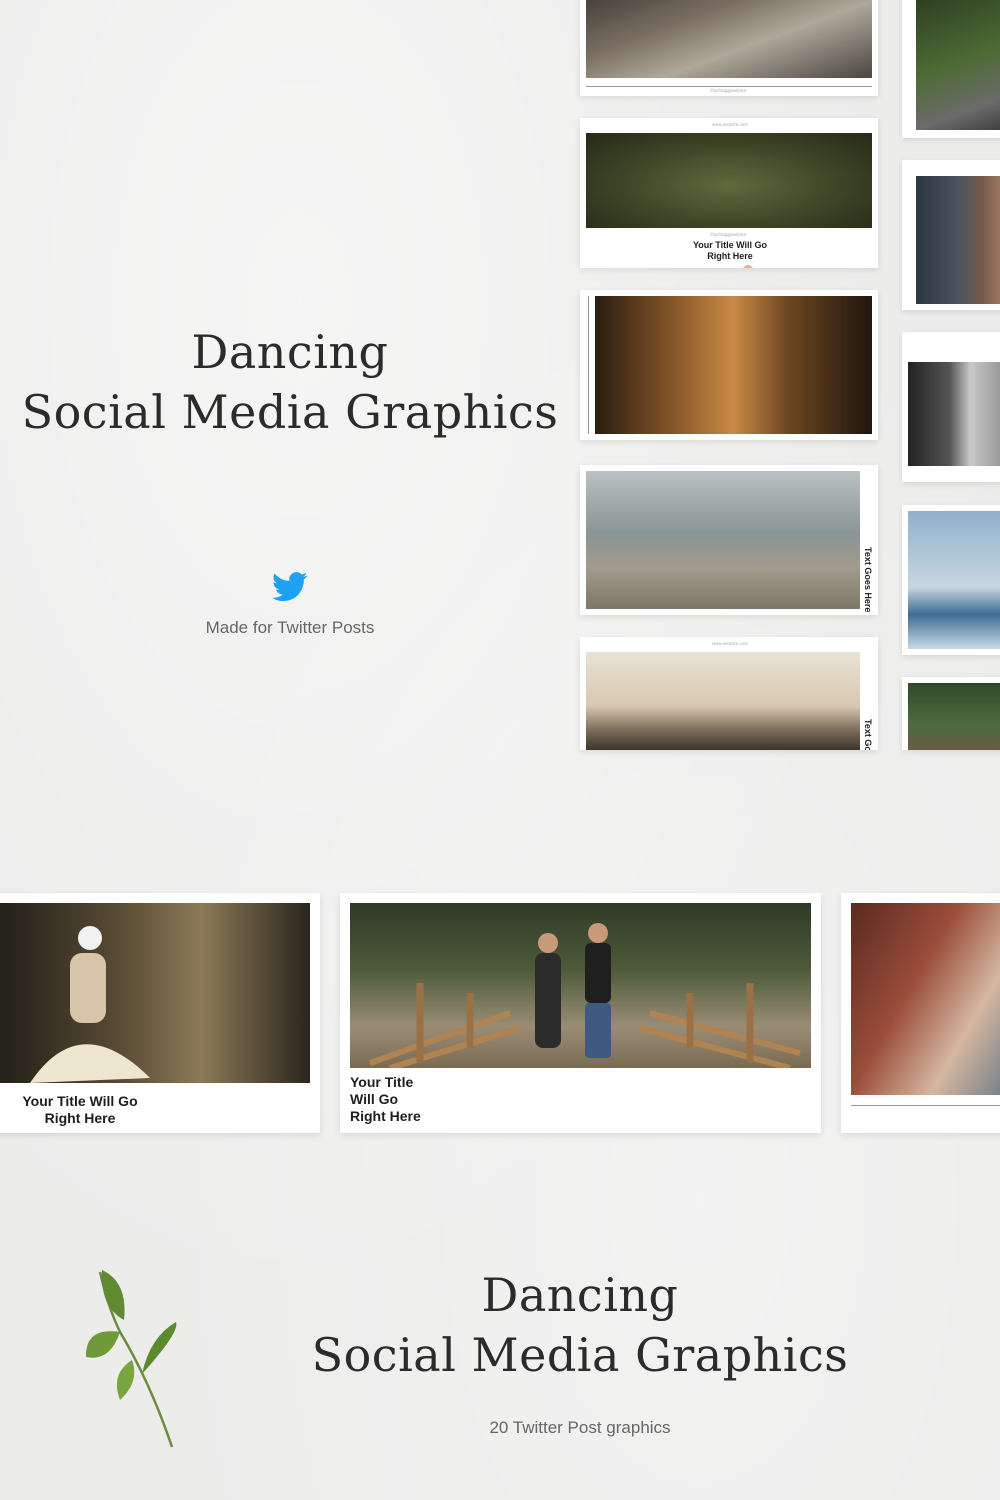  I want to click on preview-card-columns: www.website.com Text Go, so click(729, 693).